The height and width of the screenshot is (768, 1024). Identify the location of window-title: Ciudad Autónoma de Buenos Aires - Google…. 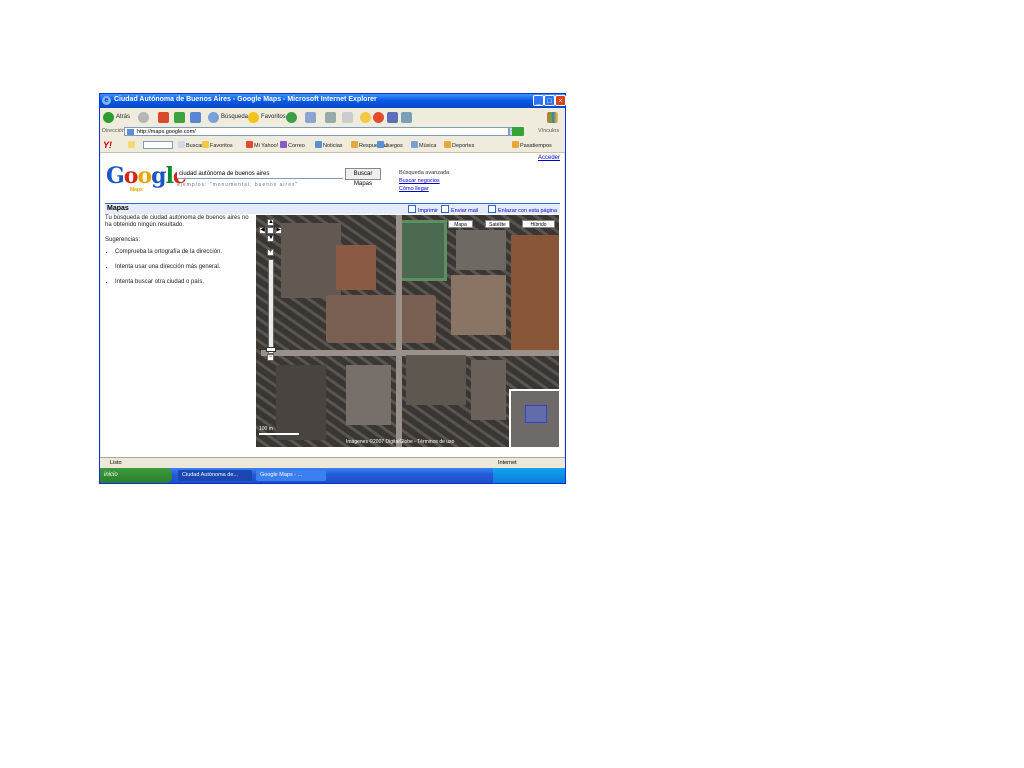
(245, 99).